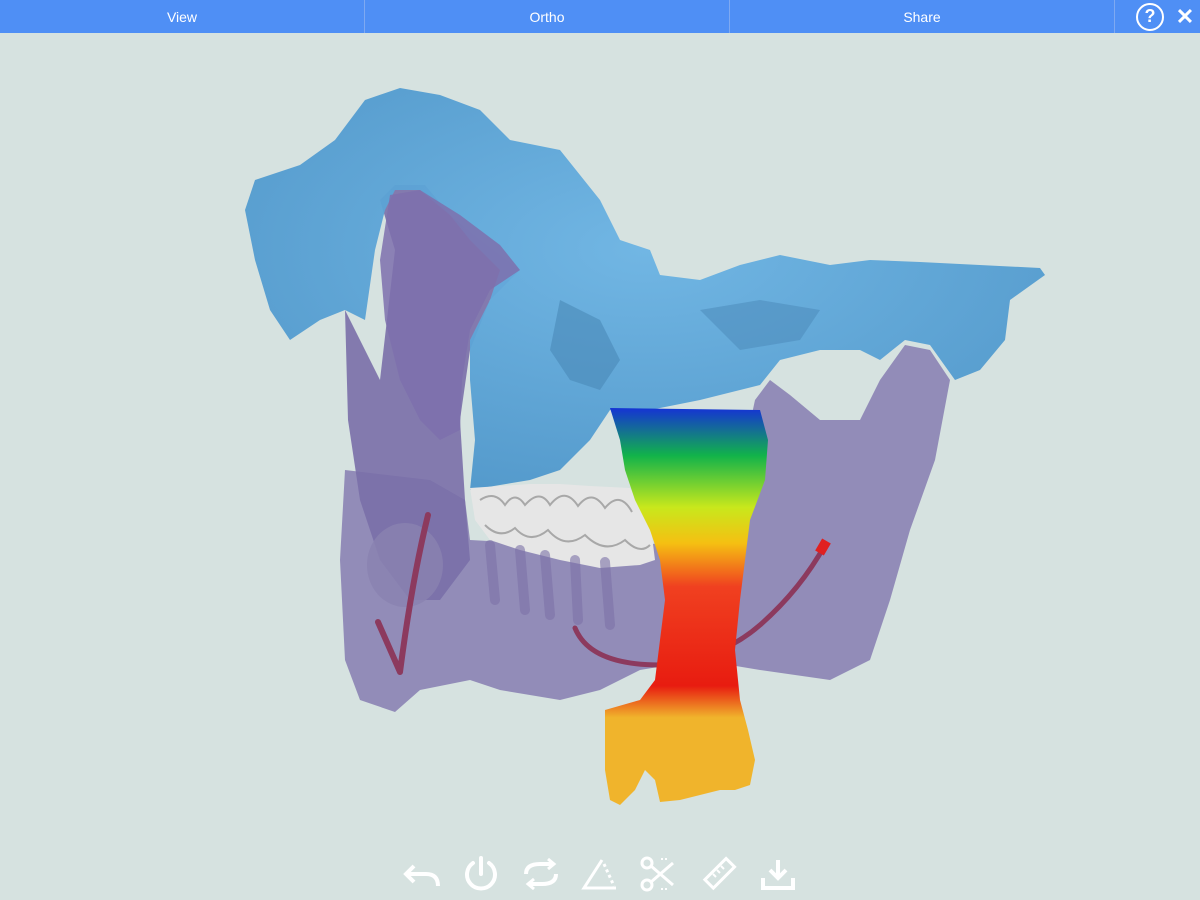  I want to click on angle-measure-button, so click(600, 874).